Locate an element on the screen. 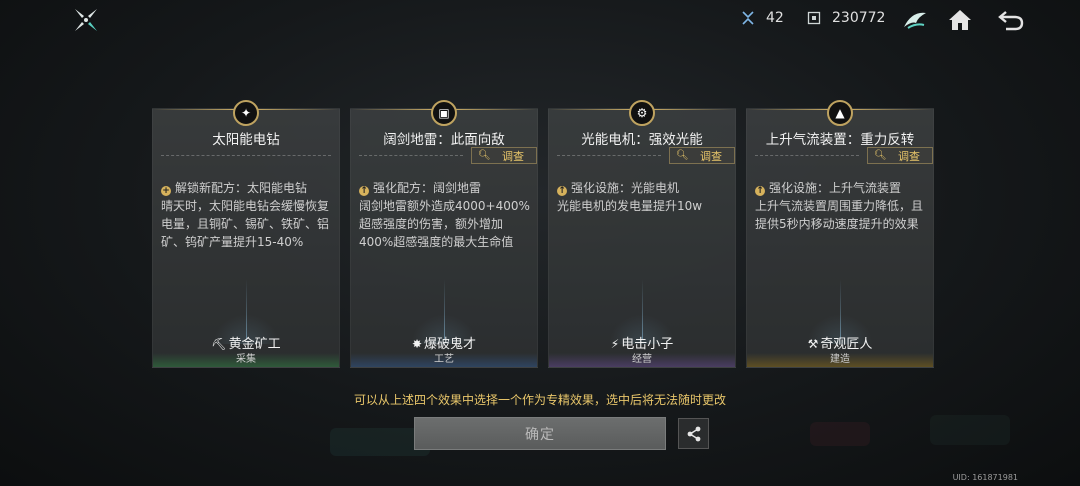 This screenshot has width=1080, height=486. resource-chip-count: 230772 is located at coordinates (859, 18).